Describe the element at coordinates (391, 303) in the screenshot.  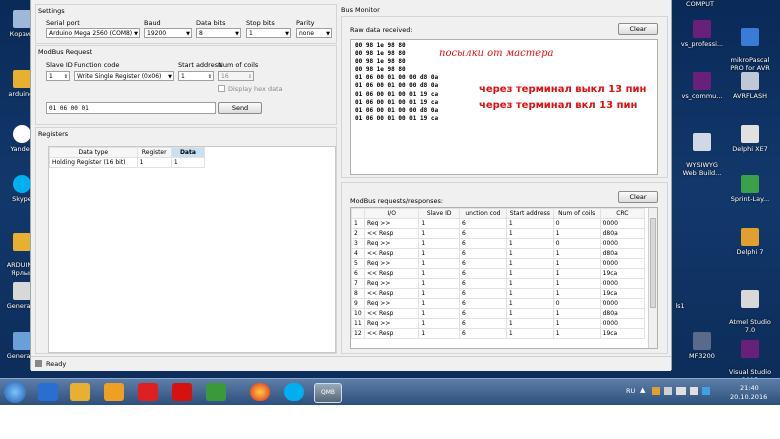
I see `table-cell: Req >>` at that location.